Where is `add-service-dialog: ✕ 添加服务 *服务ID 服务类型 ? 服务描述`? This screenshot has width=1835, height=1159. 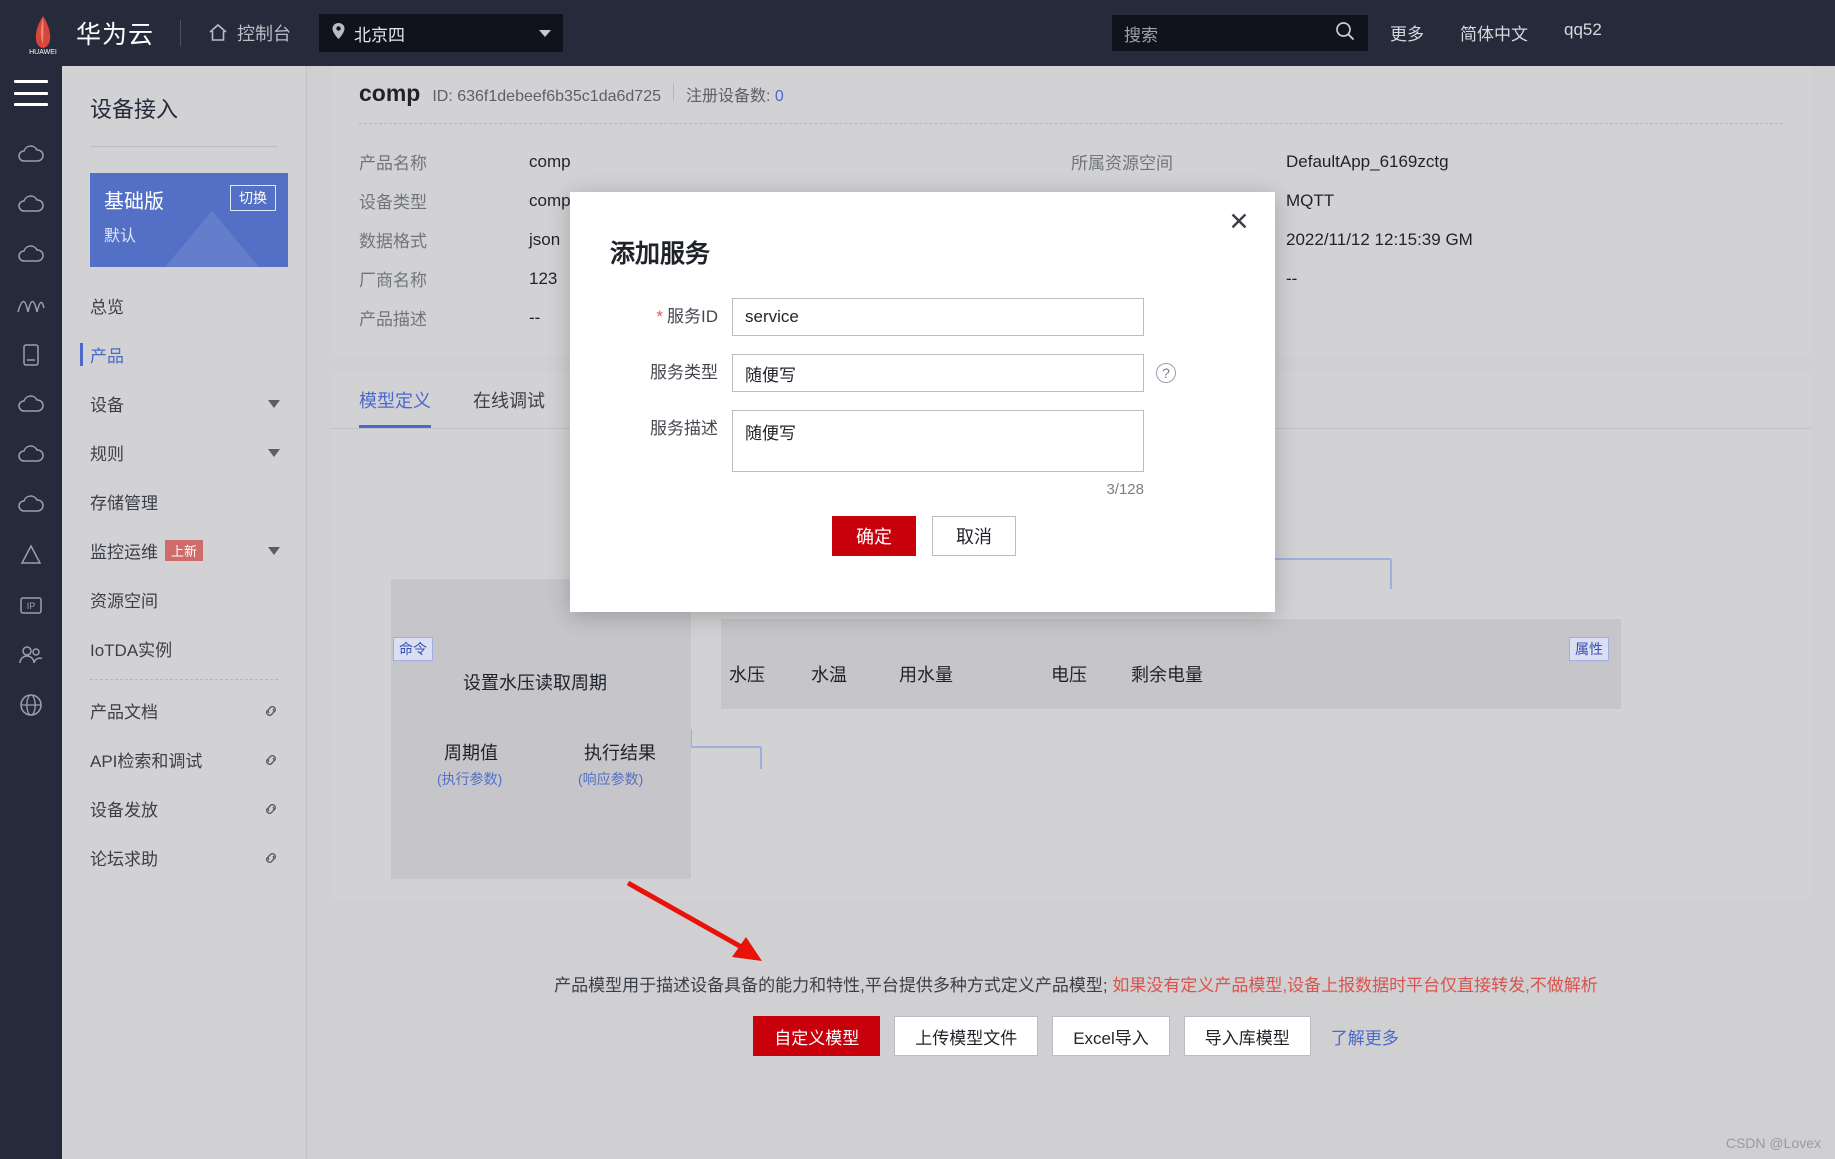
add-service-dialog: ✕ 添加服务 *服务ID 服务类型 ? 服务描述 is located at coordinates (922, 402).